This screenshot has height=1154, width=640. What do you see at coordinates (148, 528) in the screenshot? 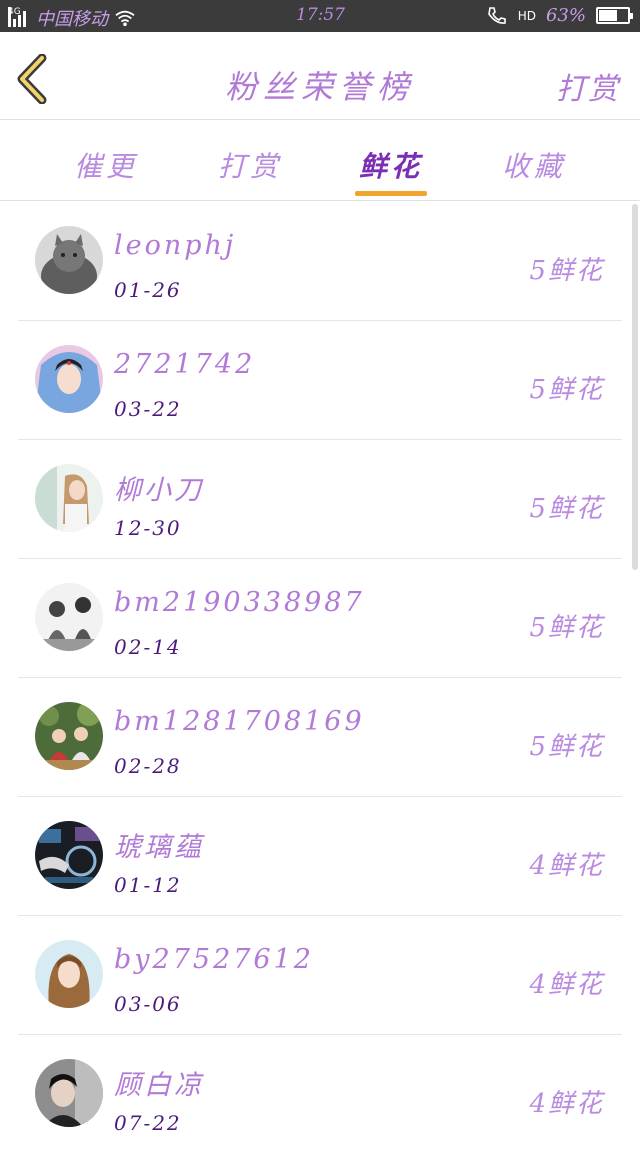
I see `fan-date: 12-30` at bounding box center [148, 528].